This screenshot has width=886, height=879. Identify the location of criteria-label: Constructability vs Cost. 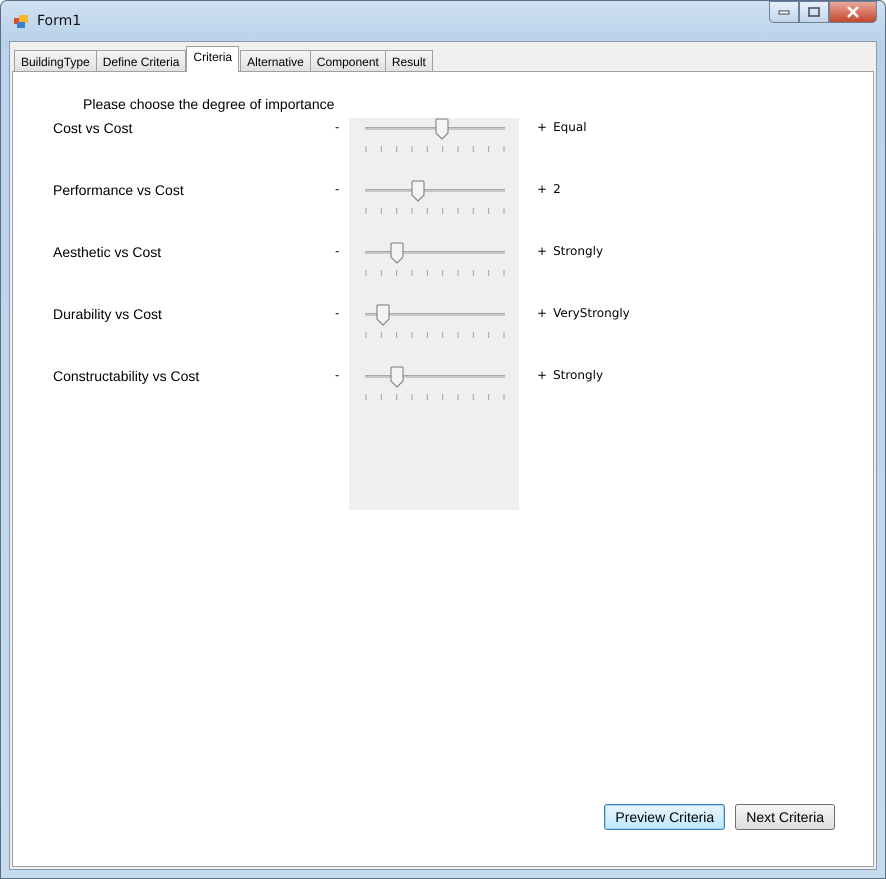
(126, 375).